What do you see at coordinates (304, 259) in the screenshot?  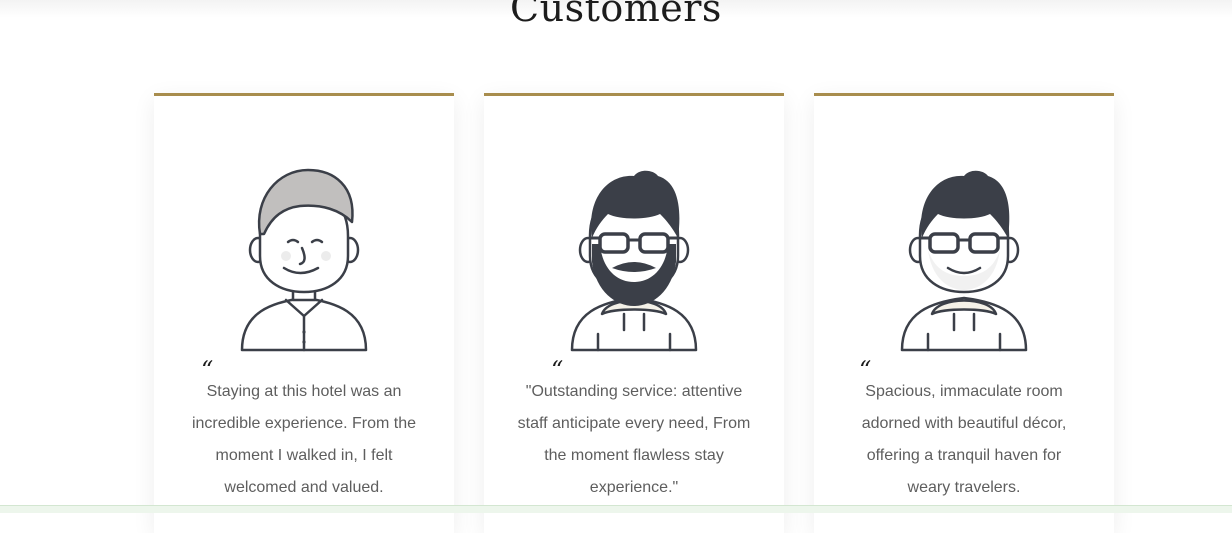 I see `man-avatar-gray-hair-icon` at bounding box center [304, 259].